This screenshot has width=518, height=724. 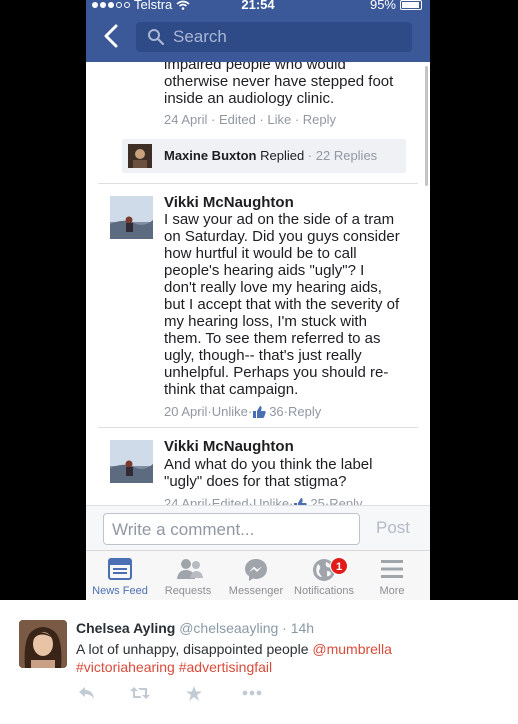 I want to click on left-black-margin, so click(x=43, y=300).